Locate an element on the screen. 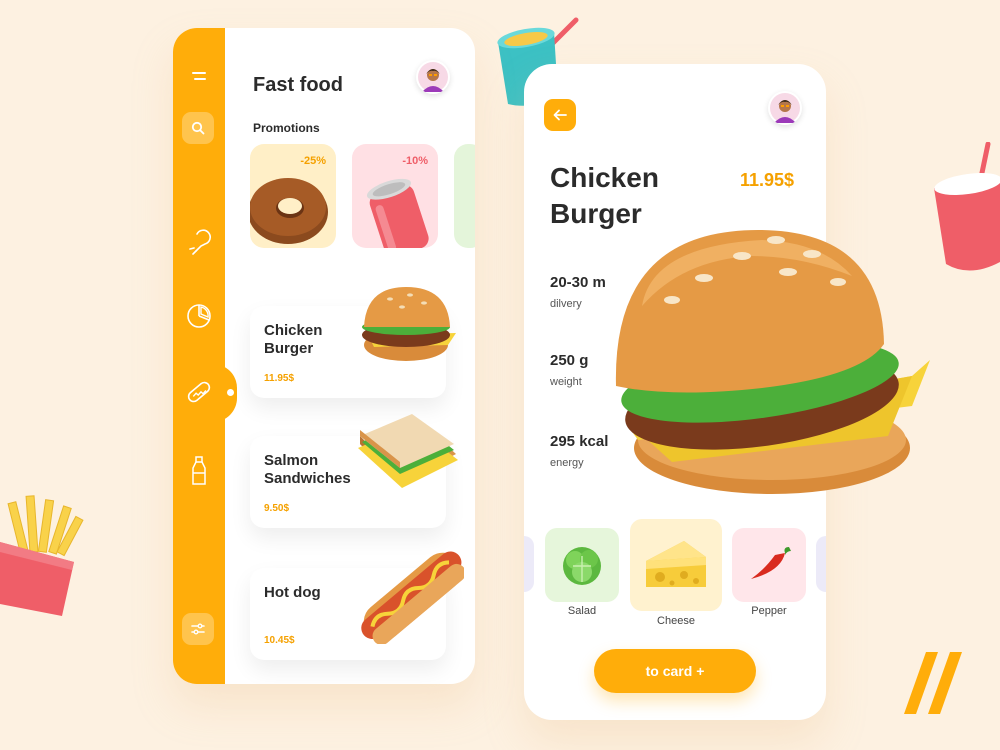 This screenshot has height=750, width=1000. arrow-left-icon is located at coordinates (560, 115).